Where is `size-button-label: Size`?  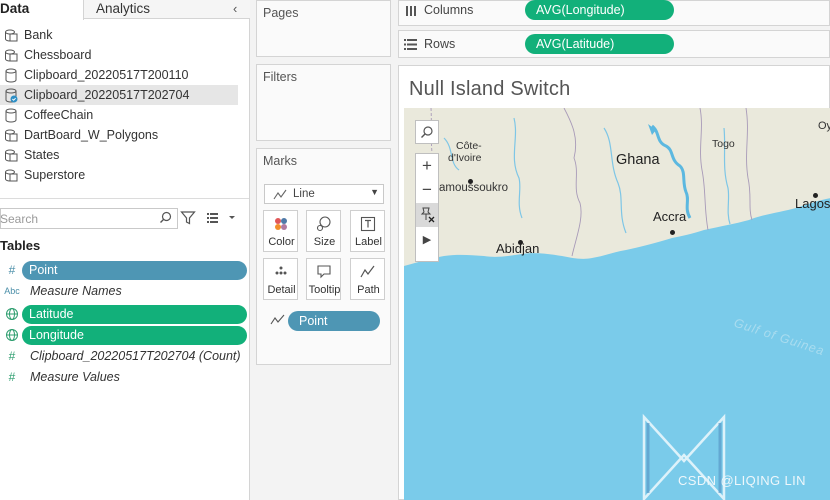
size-button-label: Size is located at coordinates (324, 242).